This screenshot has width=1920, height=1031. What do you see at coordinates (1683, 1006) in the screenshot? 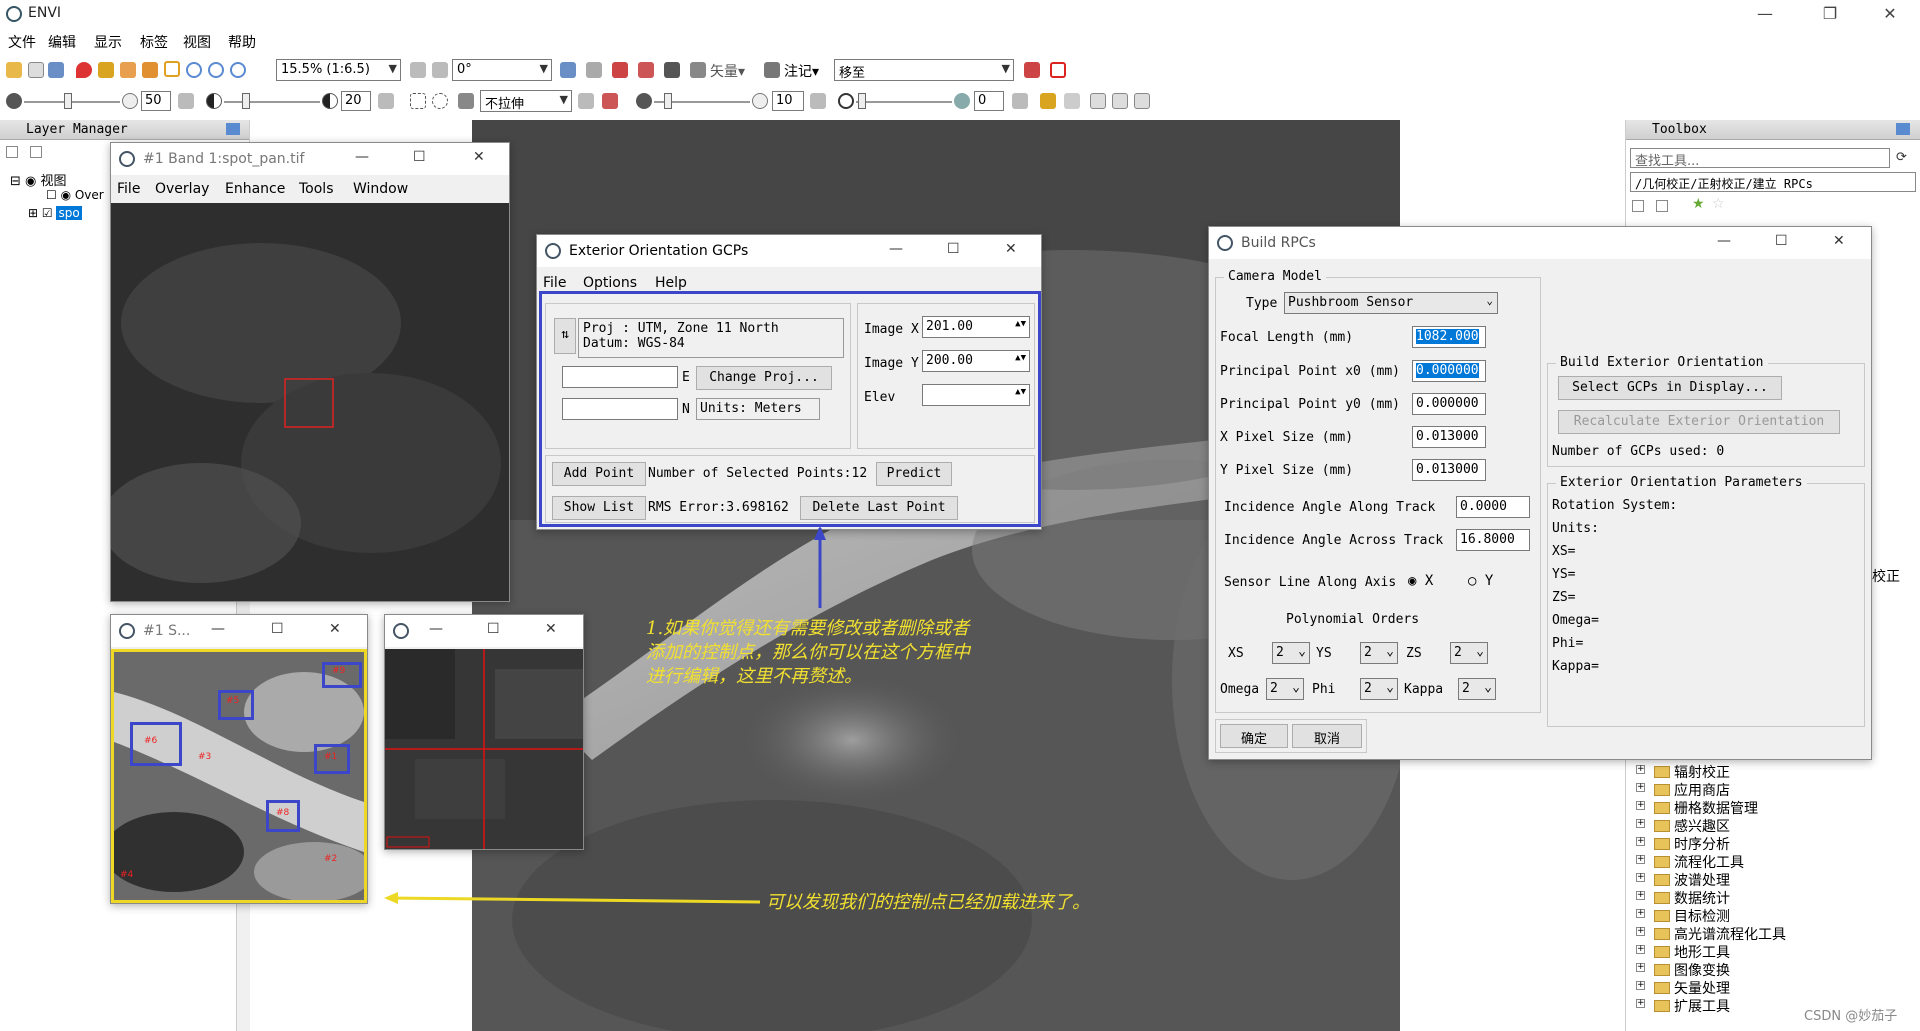
I see `toolbox-tree-item: + 扩展工具` at bounding box center [1683, 1006].